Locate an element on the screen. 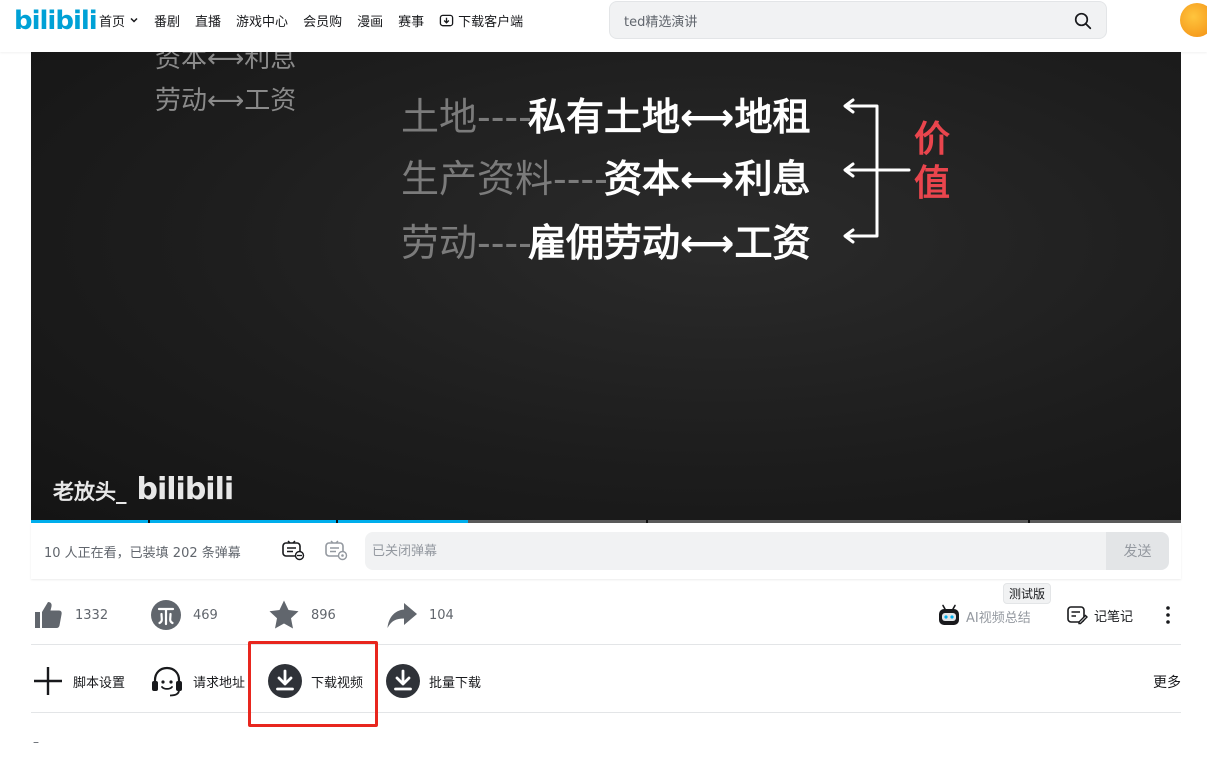 The width and height of the screenshot is (1207, 761). video-watermark: 老放头_ bilibili is located at coordinates (144, 489).